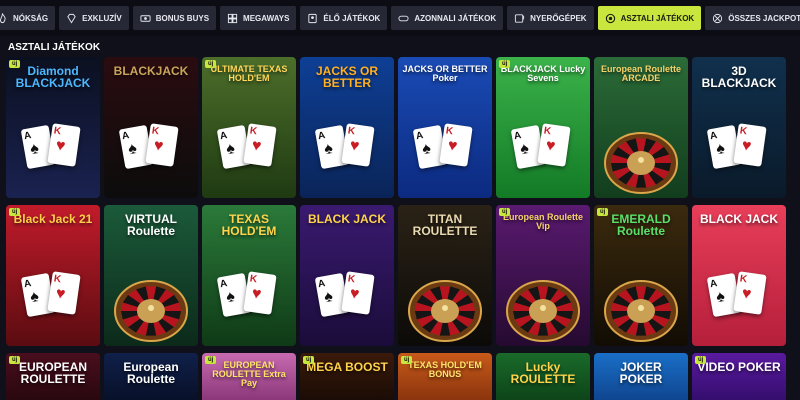 The width and height of the screenshot is (800, 400). I want to click on tab-slot: Megaways, so click(258, 18).